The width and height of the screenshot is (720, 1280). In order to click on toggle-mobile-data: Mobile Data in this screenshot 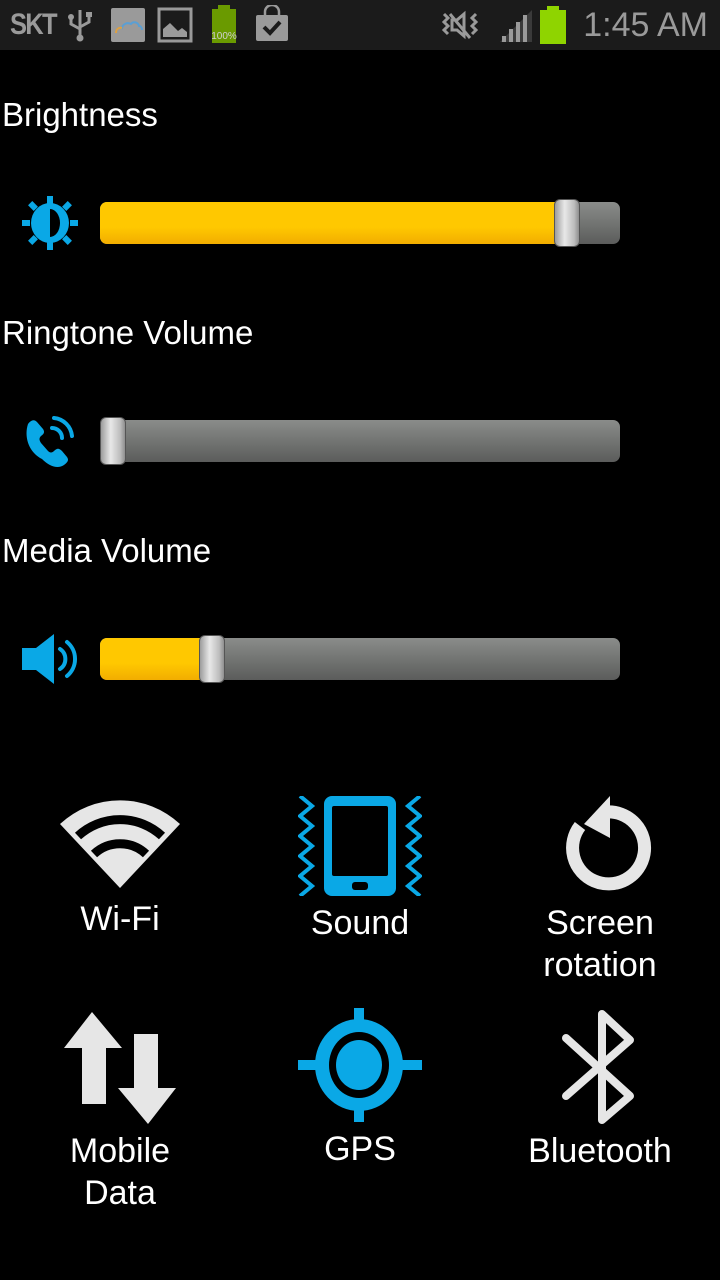, I will do `click(120, 1112)`.